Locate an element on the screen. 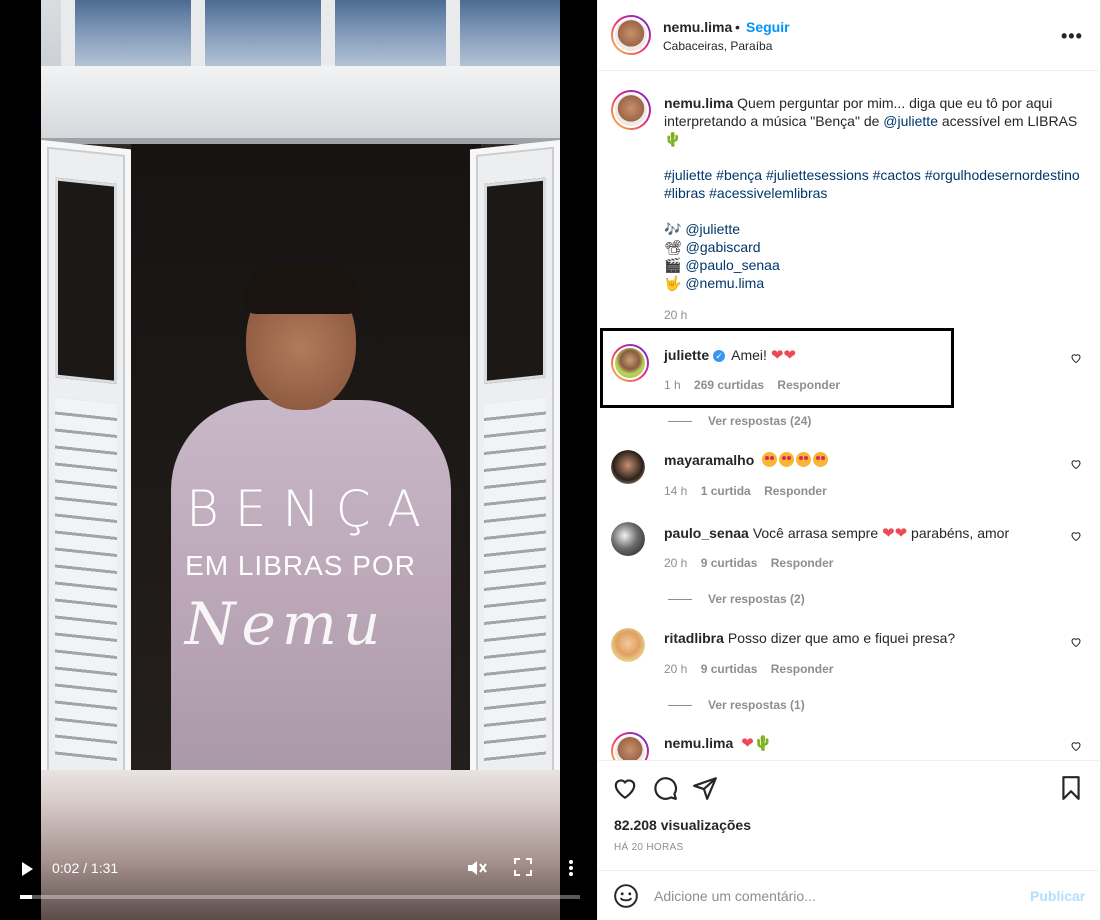 The width and height of the screenshot is (1101, 920). comment-time: 1 h is located at coordinates (672, 385).